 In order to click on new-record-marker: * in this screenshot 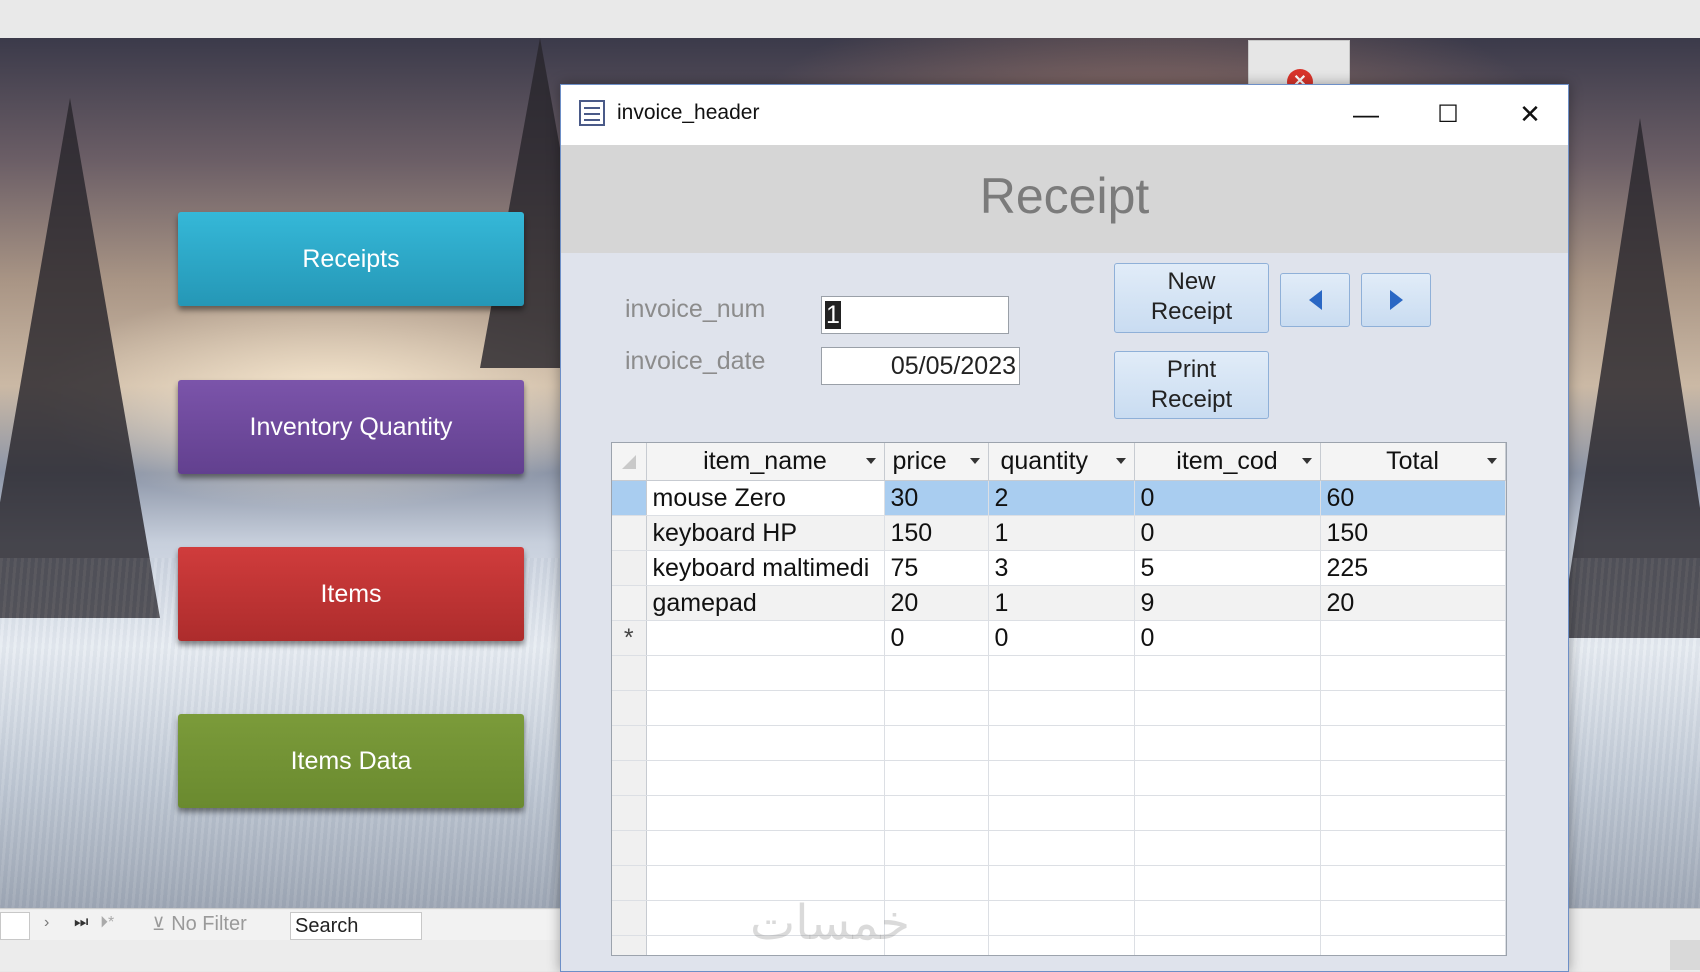, I will do `click(629, 638)`.